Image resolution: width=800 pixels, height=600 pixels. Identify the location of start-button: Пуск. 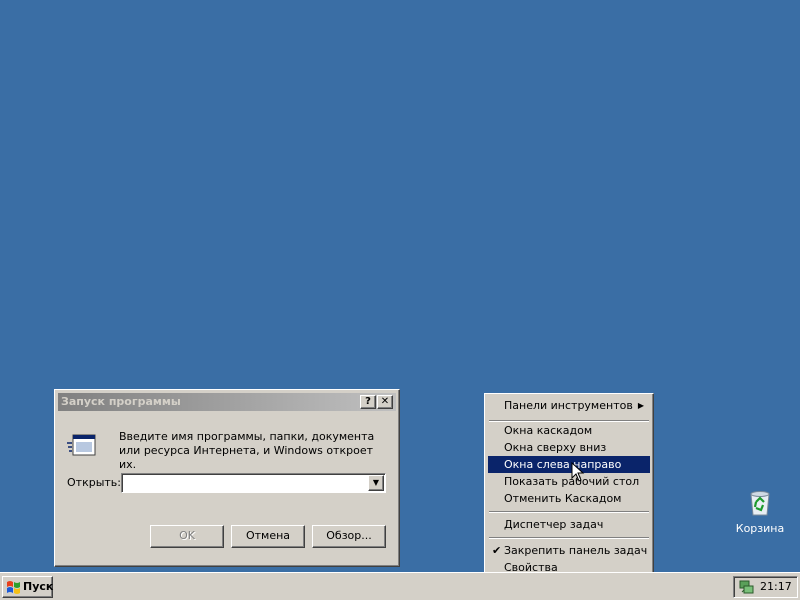
(27, 587).